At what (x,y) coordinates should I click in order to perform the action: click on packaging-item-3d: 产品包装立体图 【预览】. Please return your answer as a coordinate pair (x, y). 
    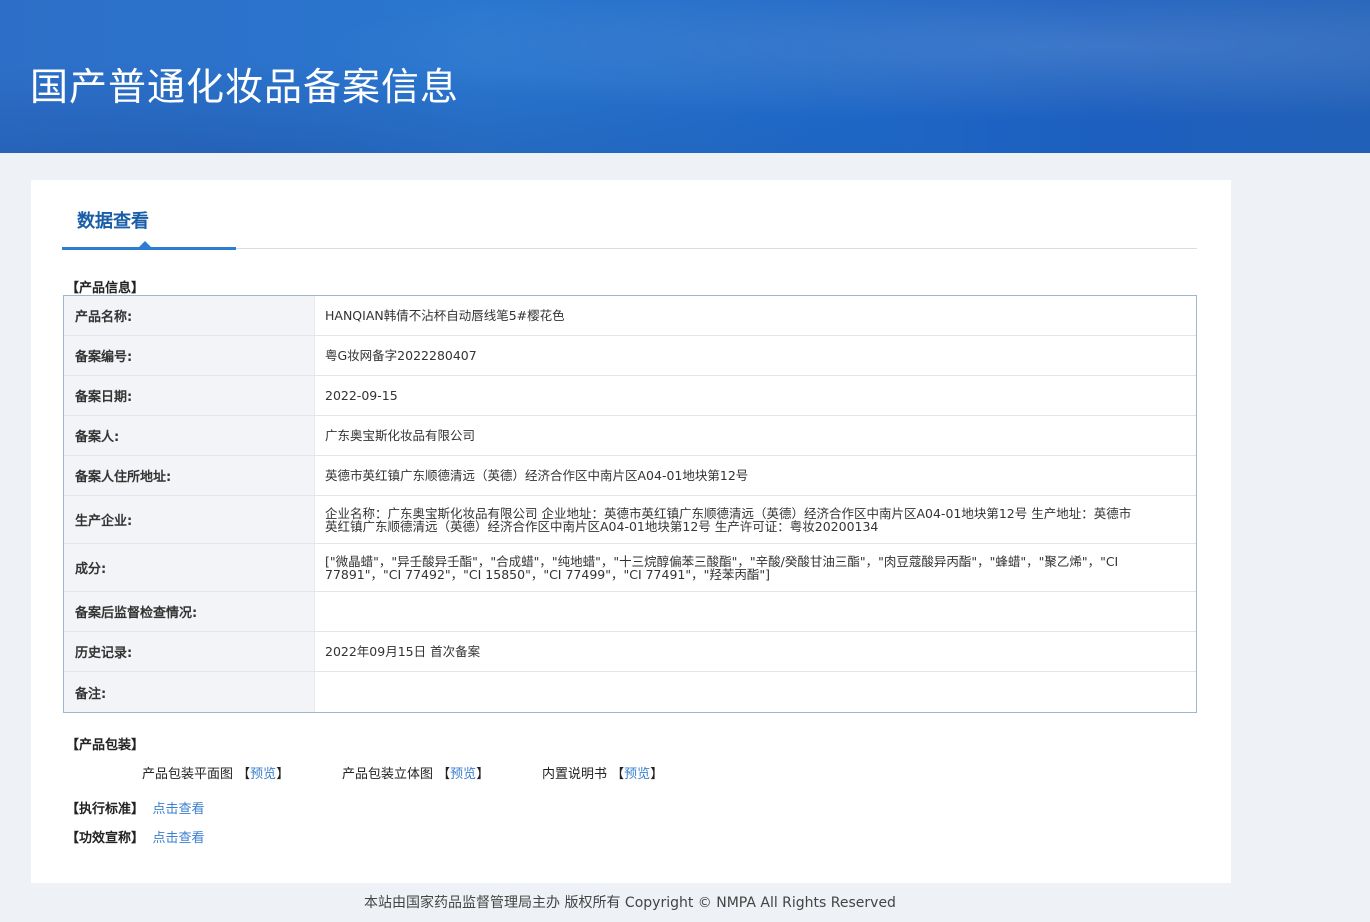
    Looking at the image, I should click on (415, 772).